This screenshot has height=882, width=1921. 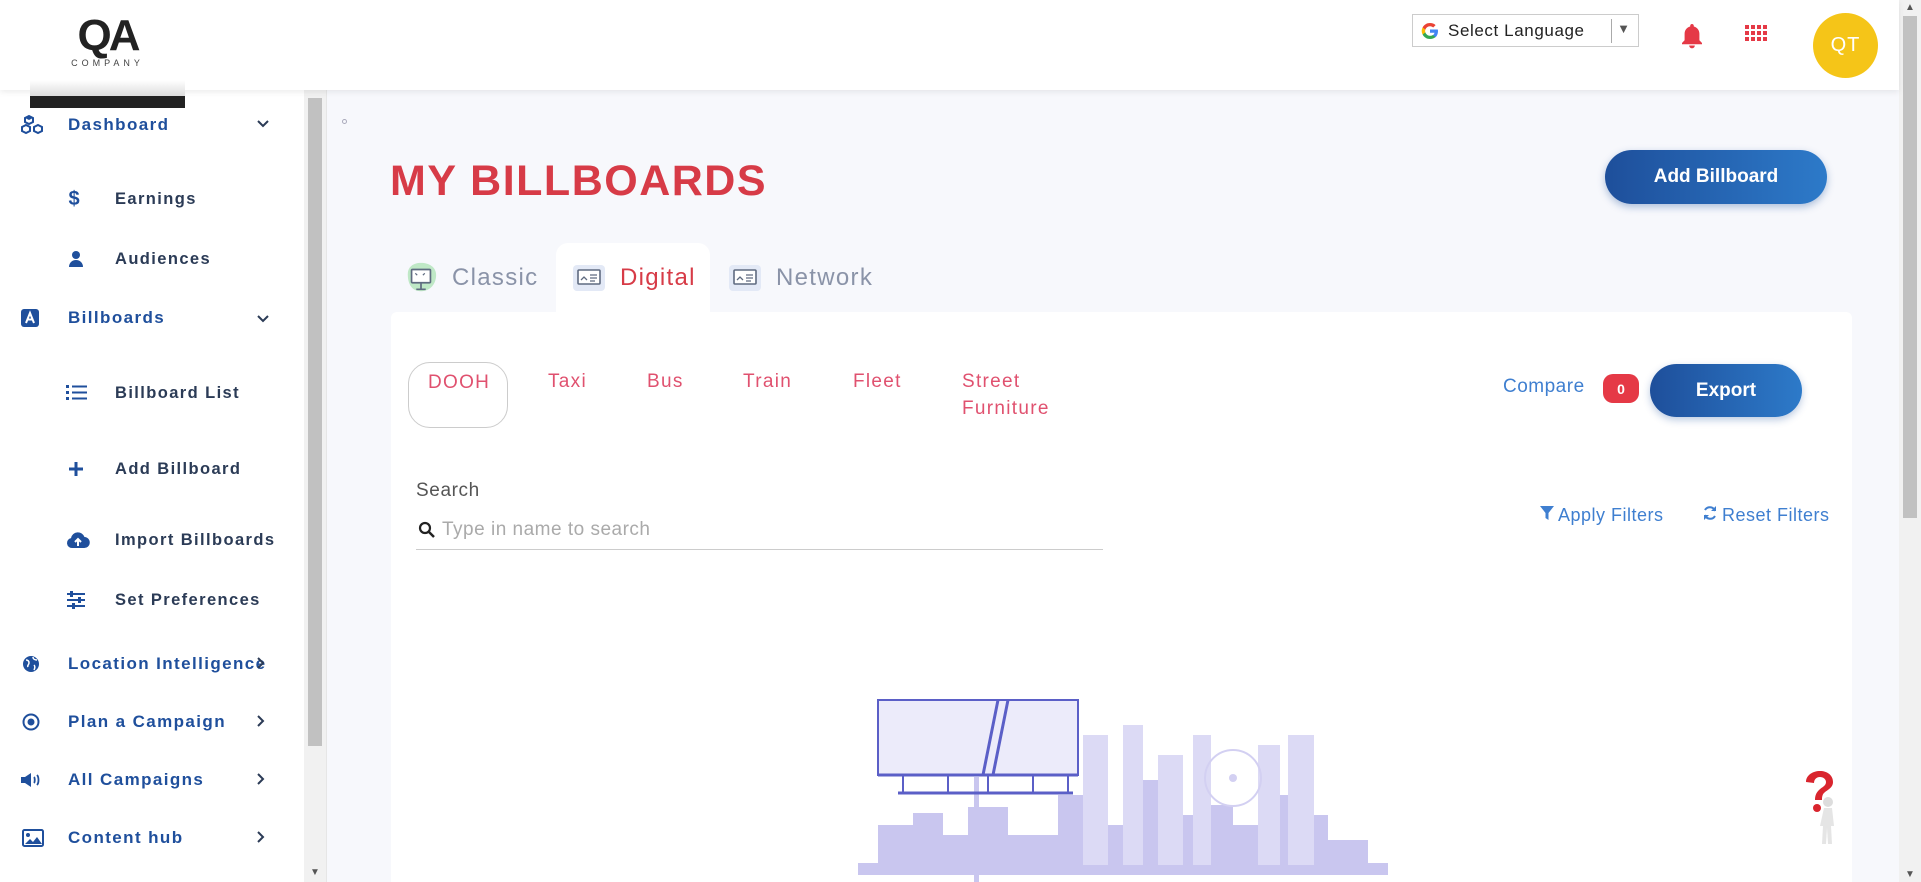 I want to click on sidebar-item-label: Add Billboard, so click(x=178, y=468).